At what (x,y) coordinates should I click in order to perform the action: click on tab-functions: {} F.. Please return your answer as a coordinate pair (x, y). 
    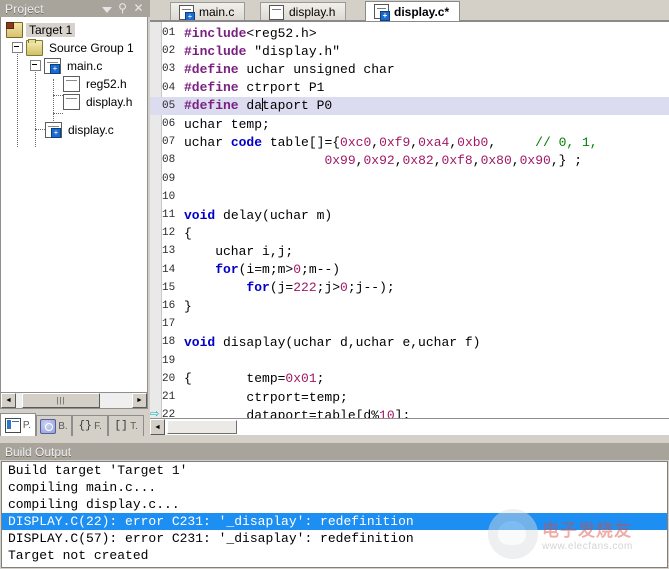
    Looking at the image, I should click on (90, 425).